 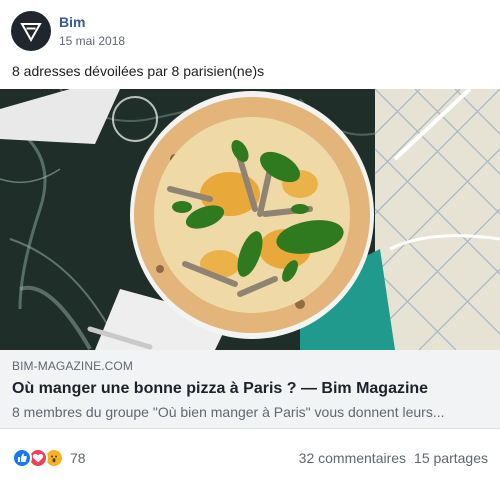 I want to click on post-message: 8 adresses dévoilées par 8 parisien(ne)s, so click(x=138, y=71).